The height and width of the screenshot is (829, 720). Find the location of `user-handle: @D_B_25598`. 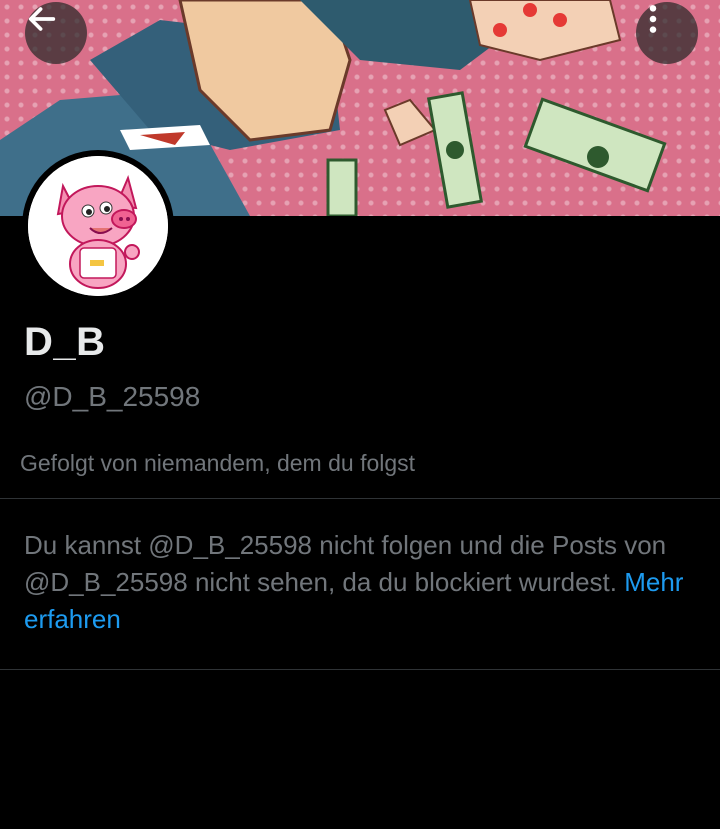

user-handle: @D_B_25598 is located at coordinates (112, 396).